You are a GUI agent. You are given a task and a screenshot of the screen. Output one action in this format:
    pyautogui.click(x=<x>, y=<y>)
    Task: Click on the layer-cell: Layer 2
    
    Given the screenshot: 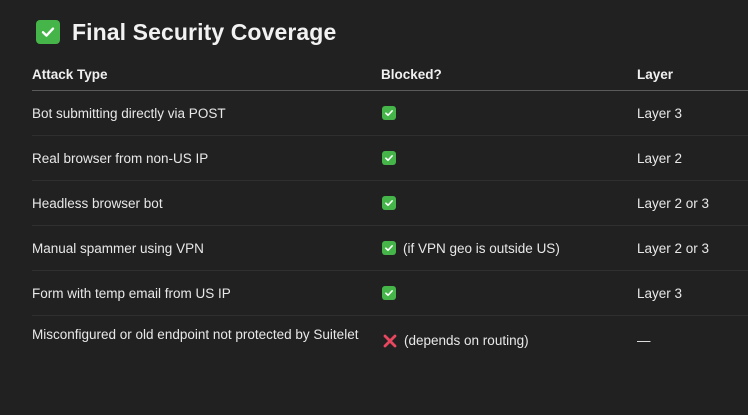 What is the action you would take?
    pyautogui.click(x=692, y=158)
    